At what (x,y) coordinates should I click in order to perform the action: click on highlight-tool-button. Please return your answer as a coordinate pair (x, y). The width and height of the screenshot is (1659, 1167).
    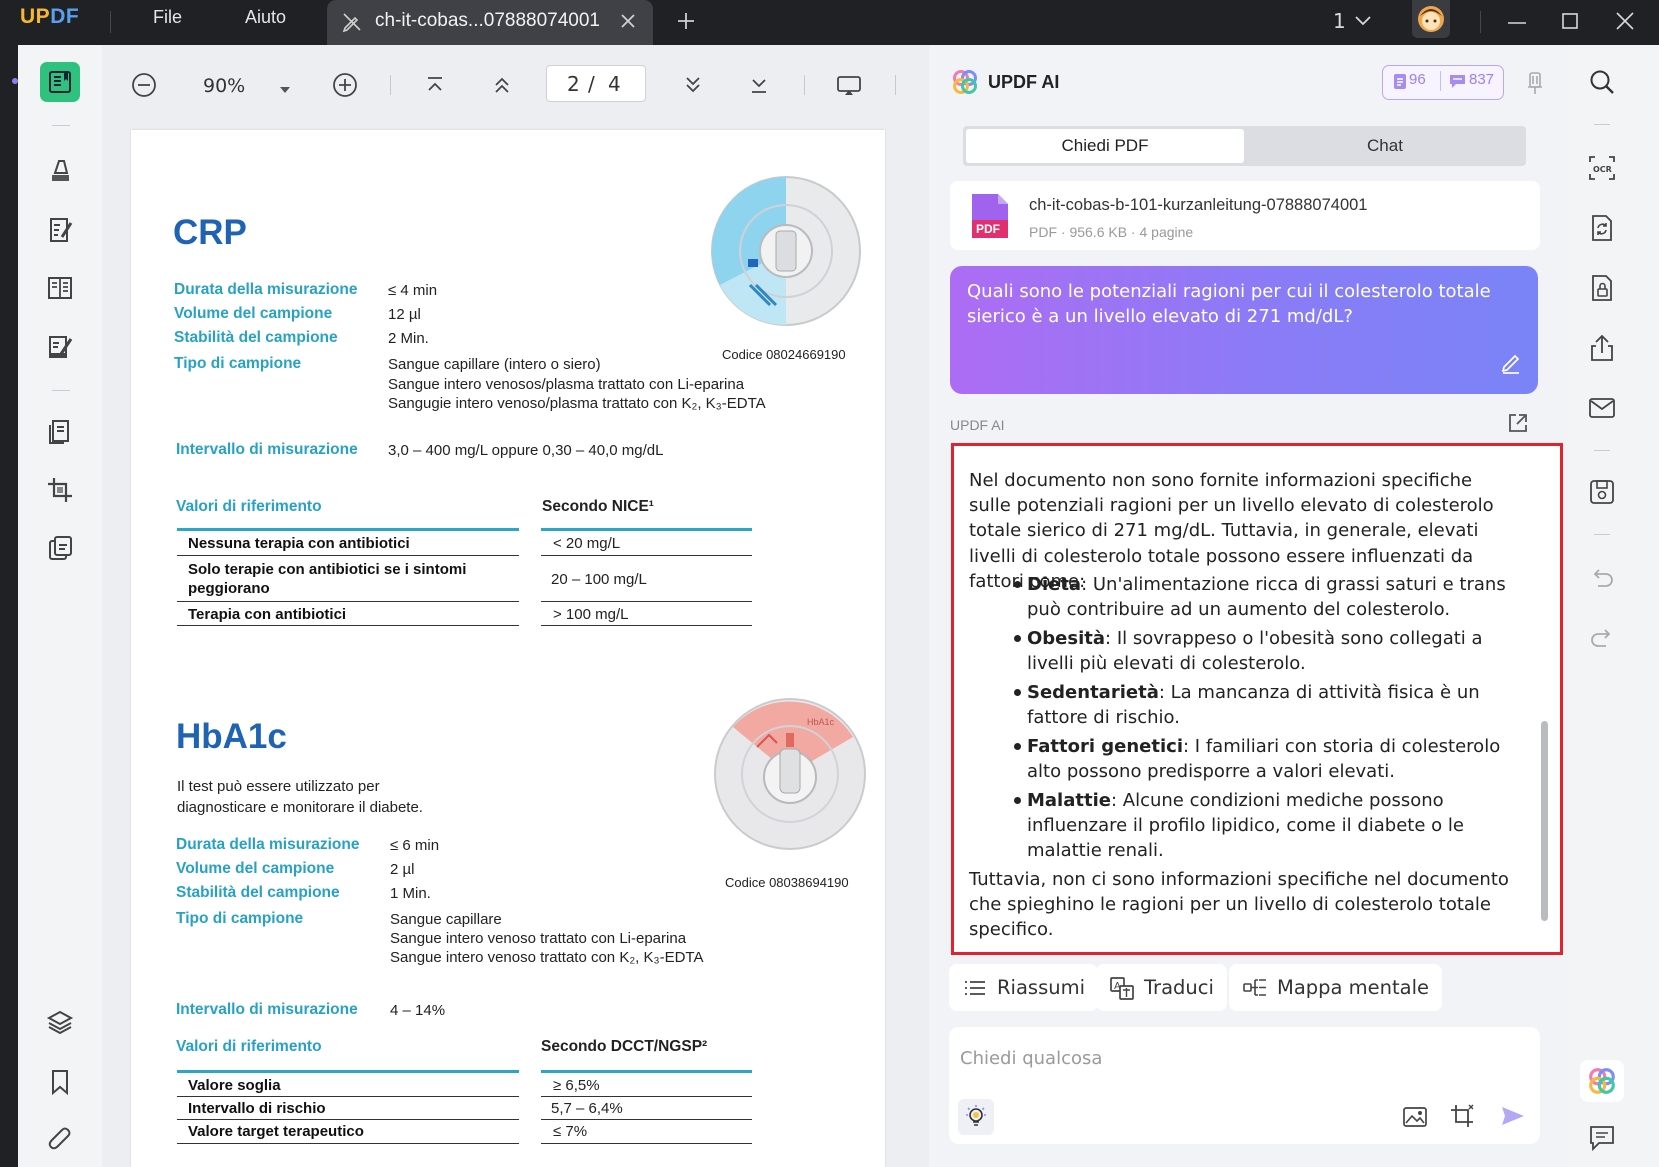
    Looking at the image, I should click on (60, 170).